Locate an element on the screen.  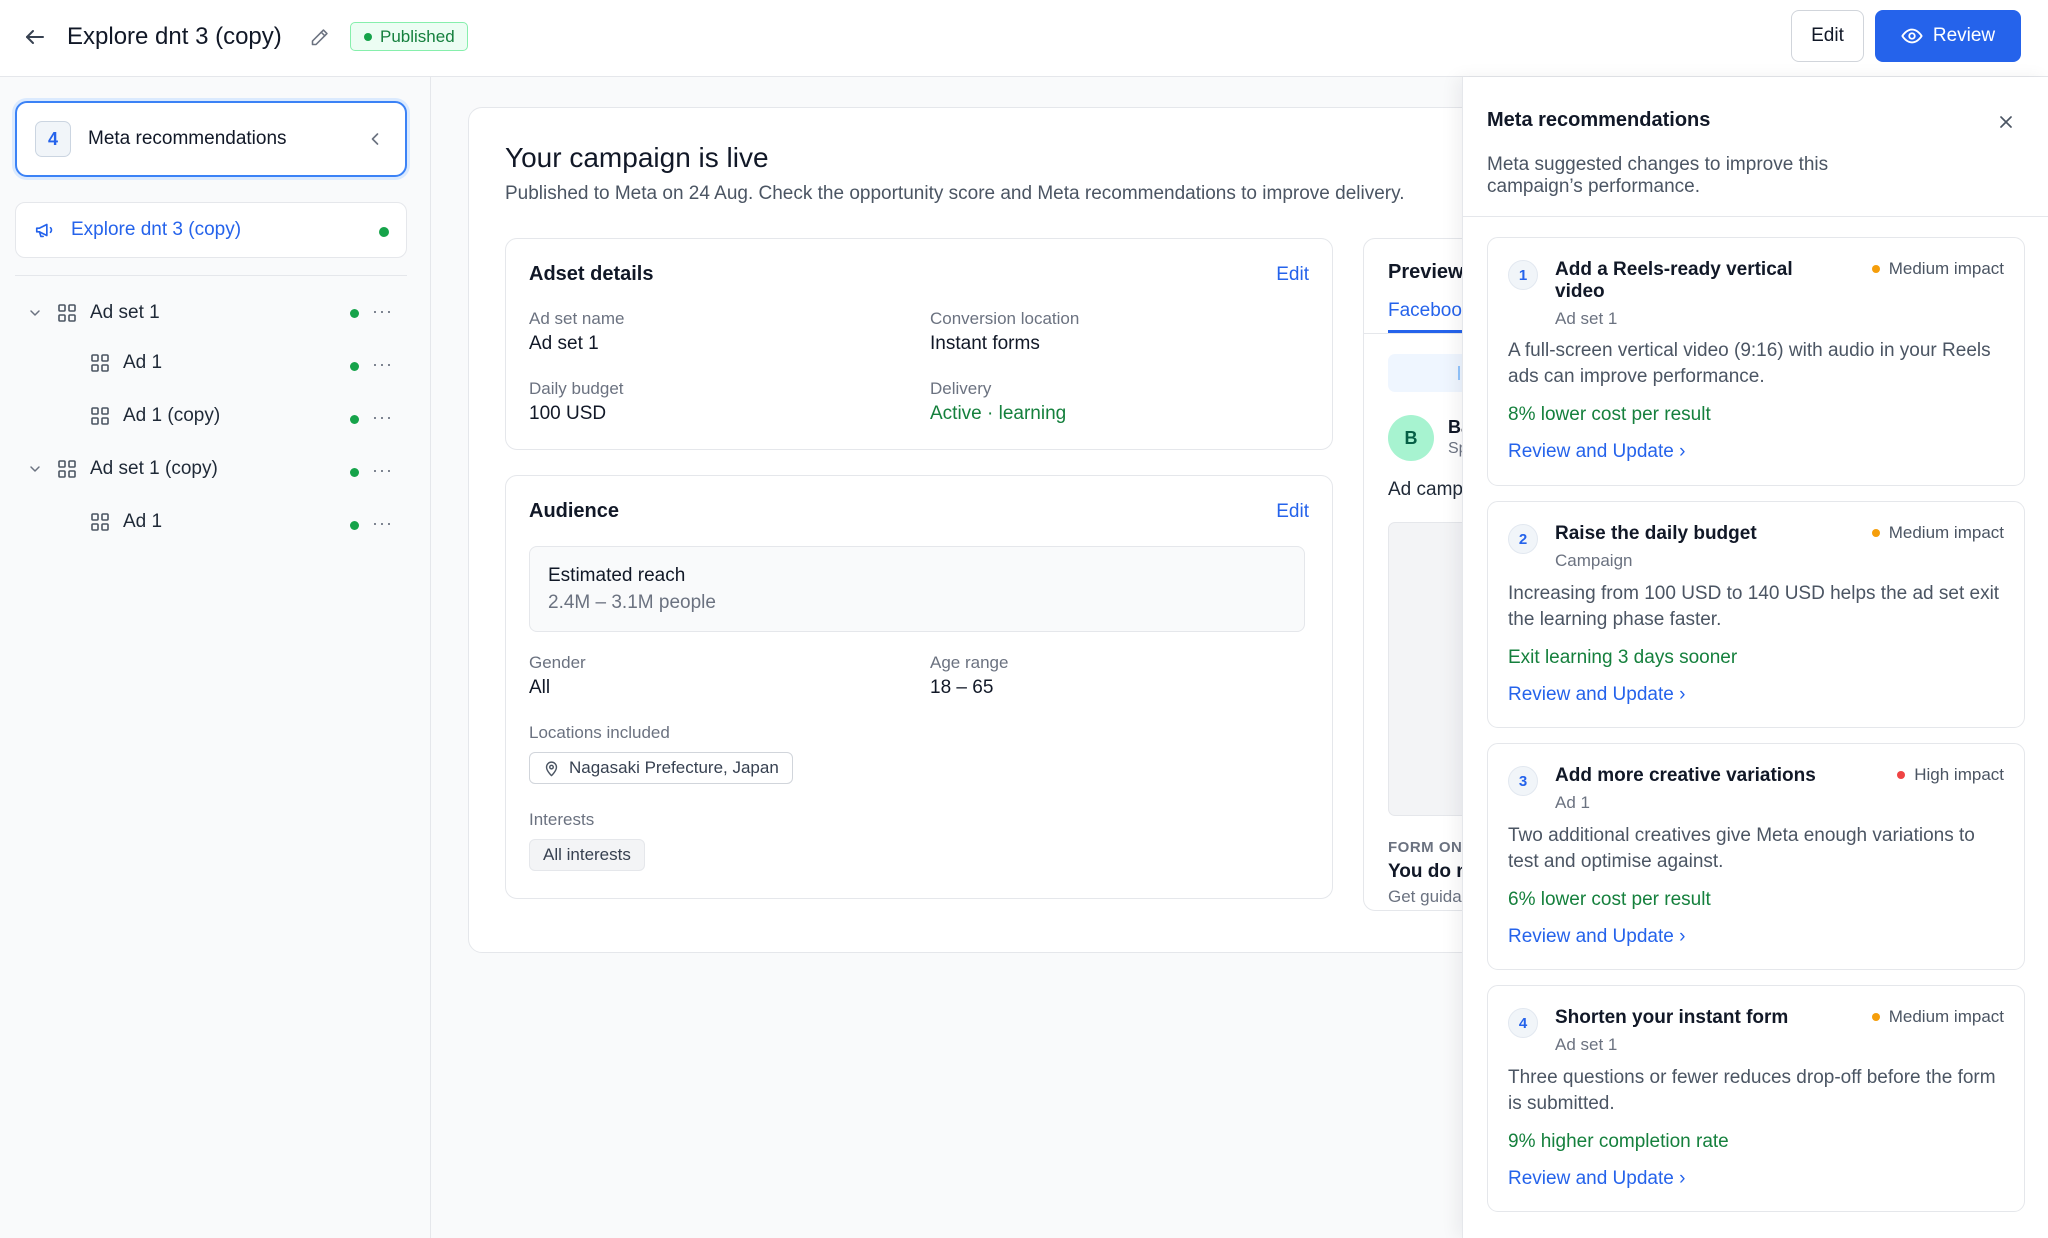
impact-badge: High impact is located at coordinates (1950, 775).